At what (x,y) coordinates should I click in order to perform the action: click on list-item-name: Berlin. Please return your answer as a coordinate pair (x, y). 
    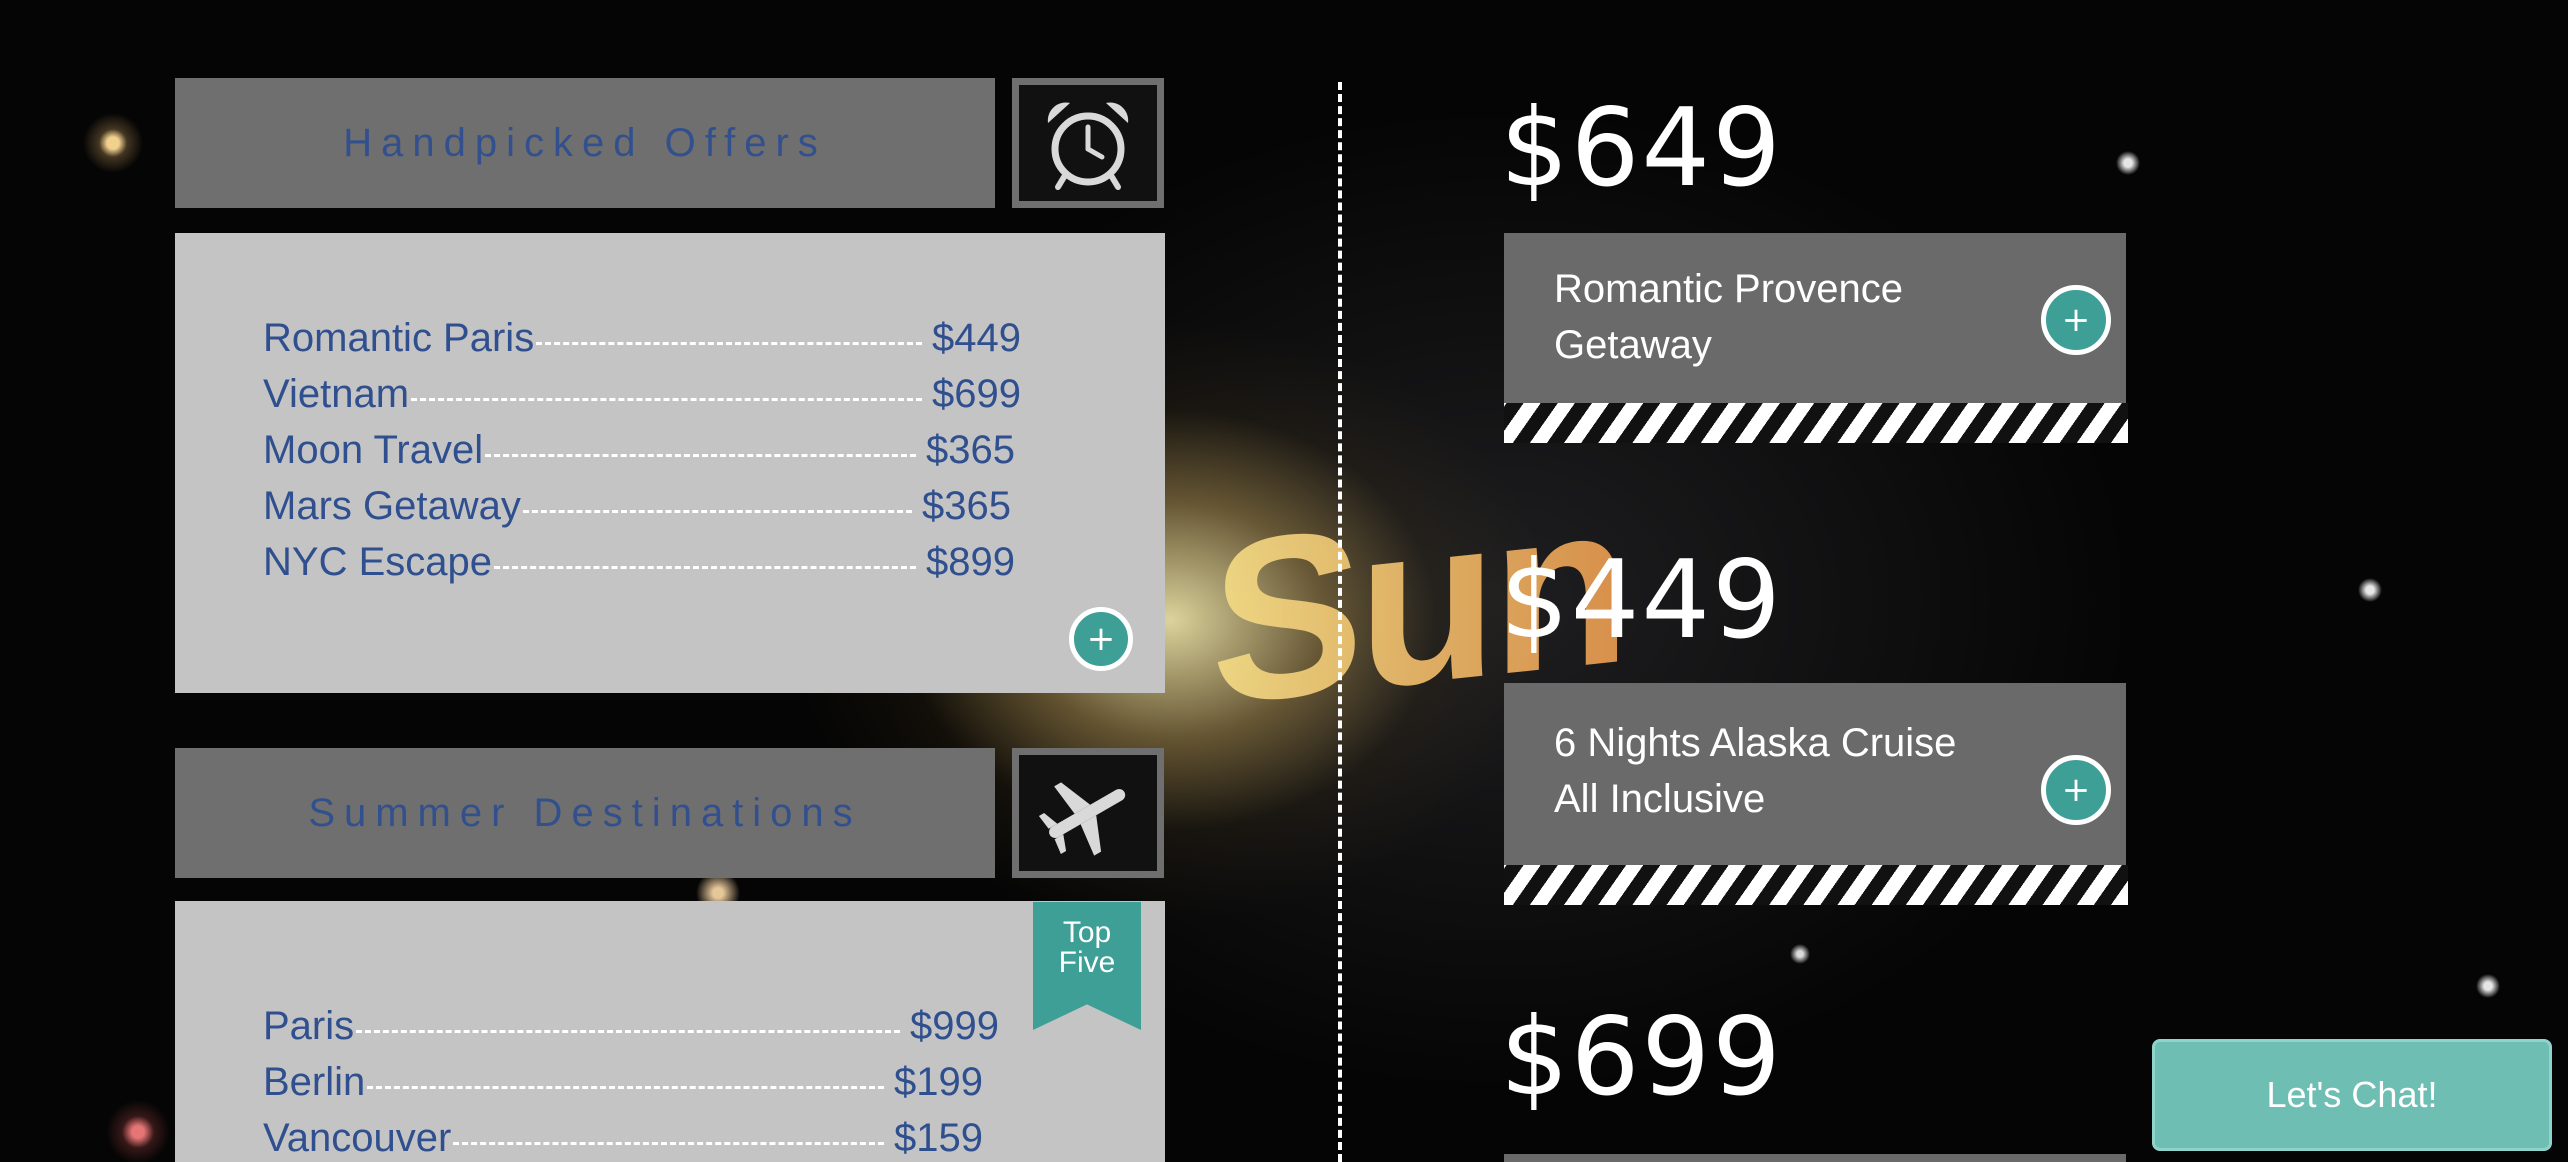
    Looking at the image, I should click on (314, 1082).